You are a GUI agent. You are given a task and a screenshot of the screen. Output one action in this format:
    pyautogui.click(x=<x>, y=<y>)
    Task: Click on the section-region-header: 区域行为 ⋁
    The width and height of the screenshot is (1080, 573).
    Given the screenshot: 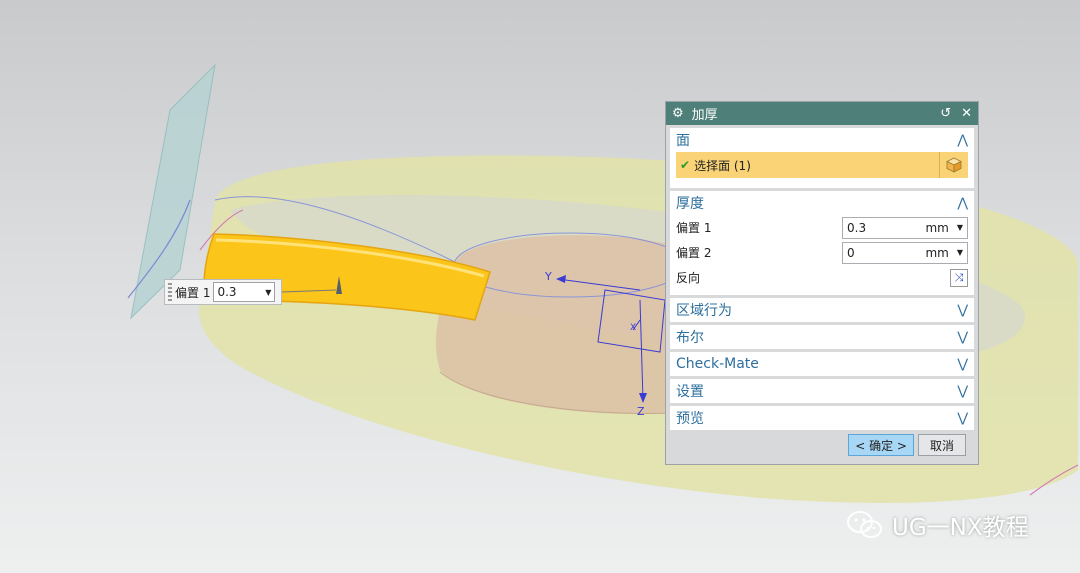 What is the action you would take?
    pyautogui.click(x=822, y=310)
    